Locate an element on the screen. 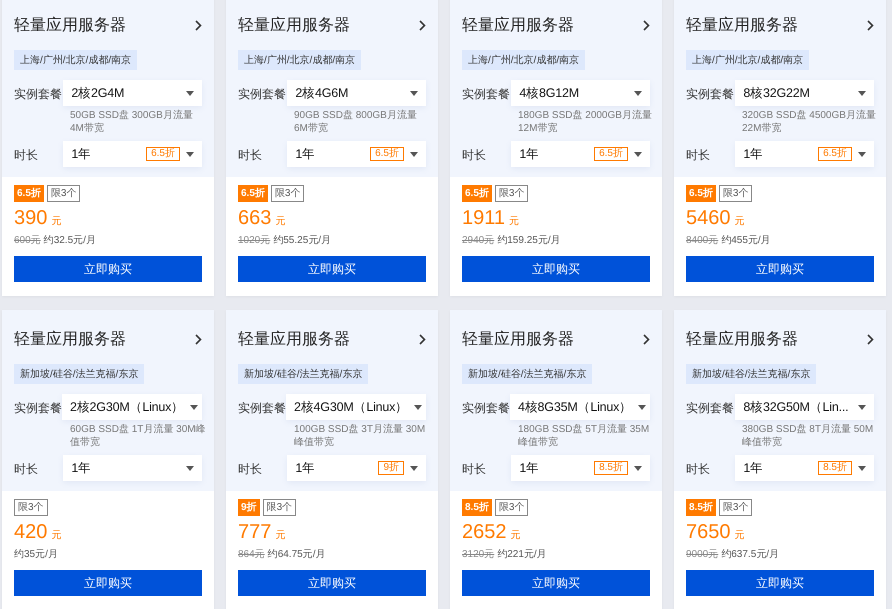 This screenshot has width=892, height=609. plan-dropdown: 8核32G22M is located at coordinates (804, 93).